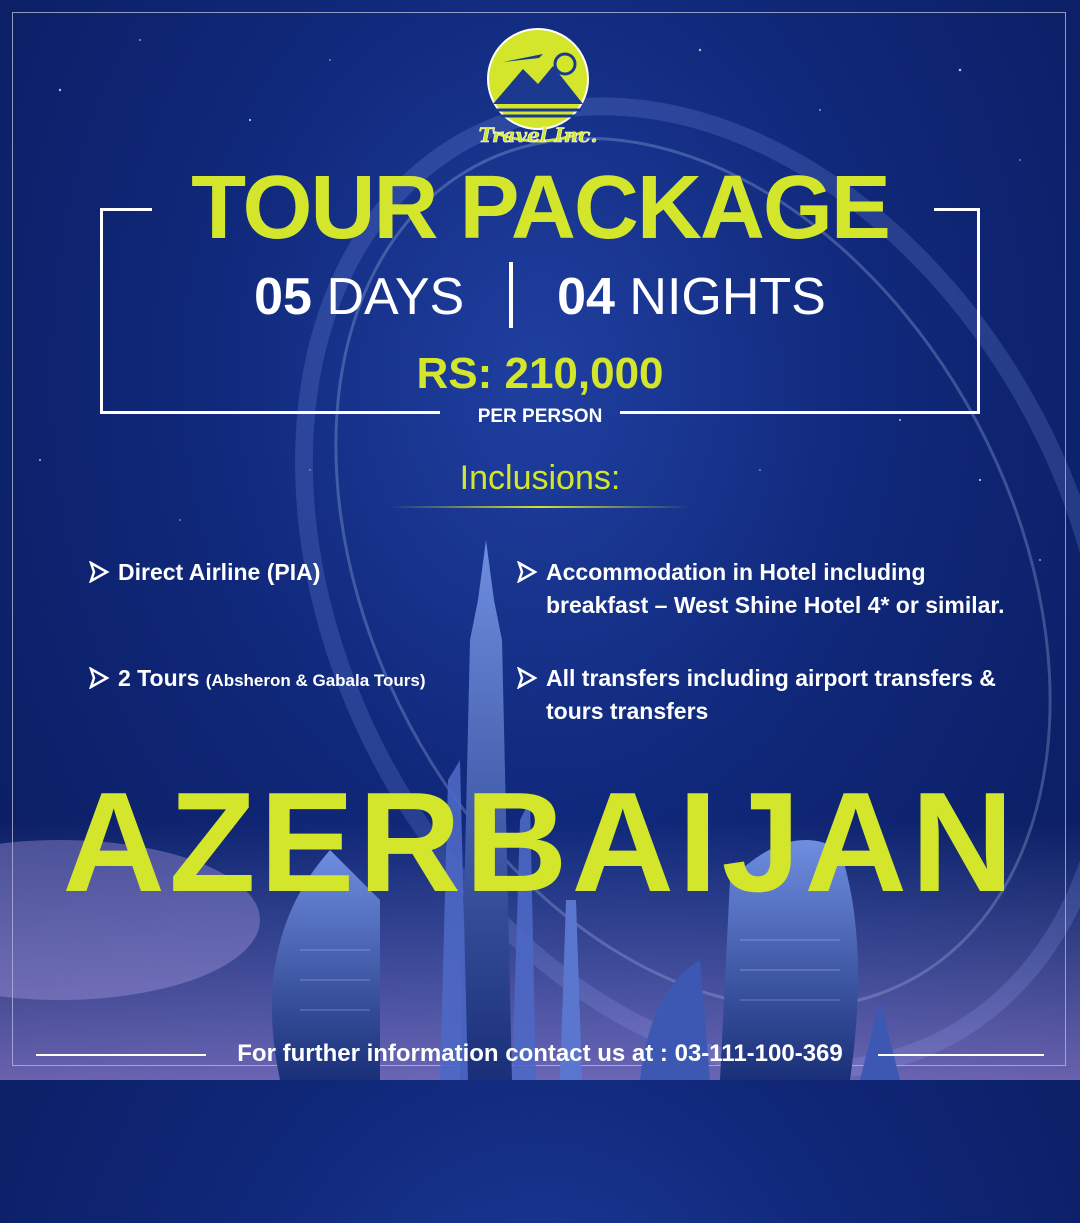 The image size is (1080, 1223). I want to click on inclusion-text-line2: tours transfers, so click(627, 711).